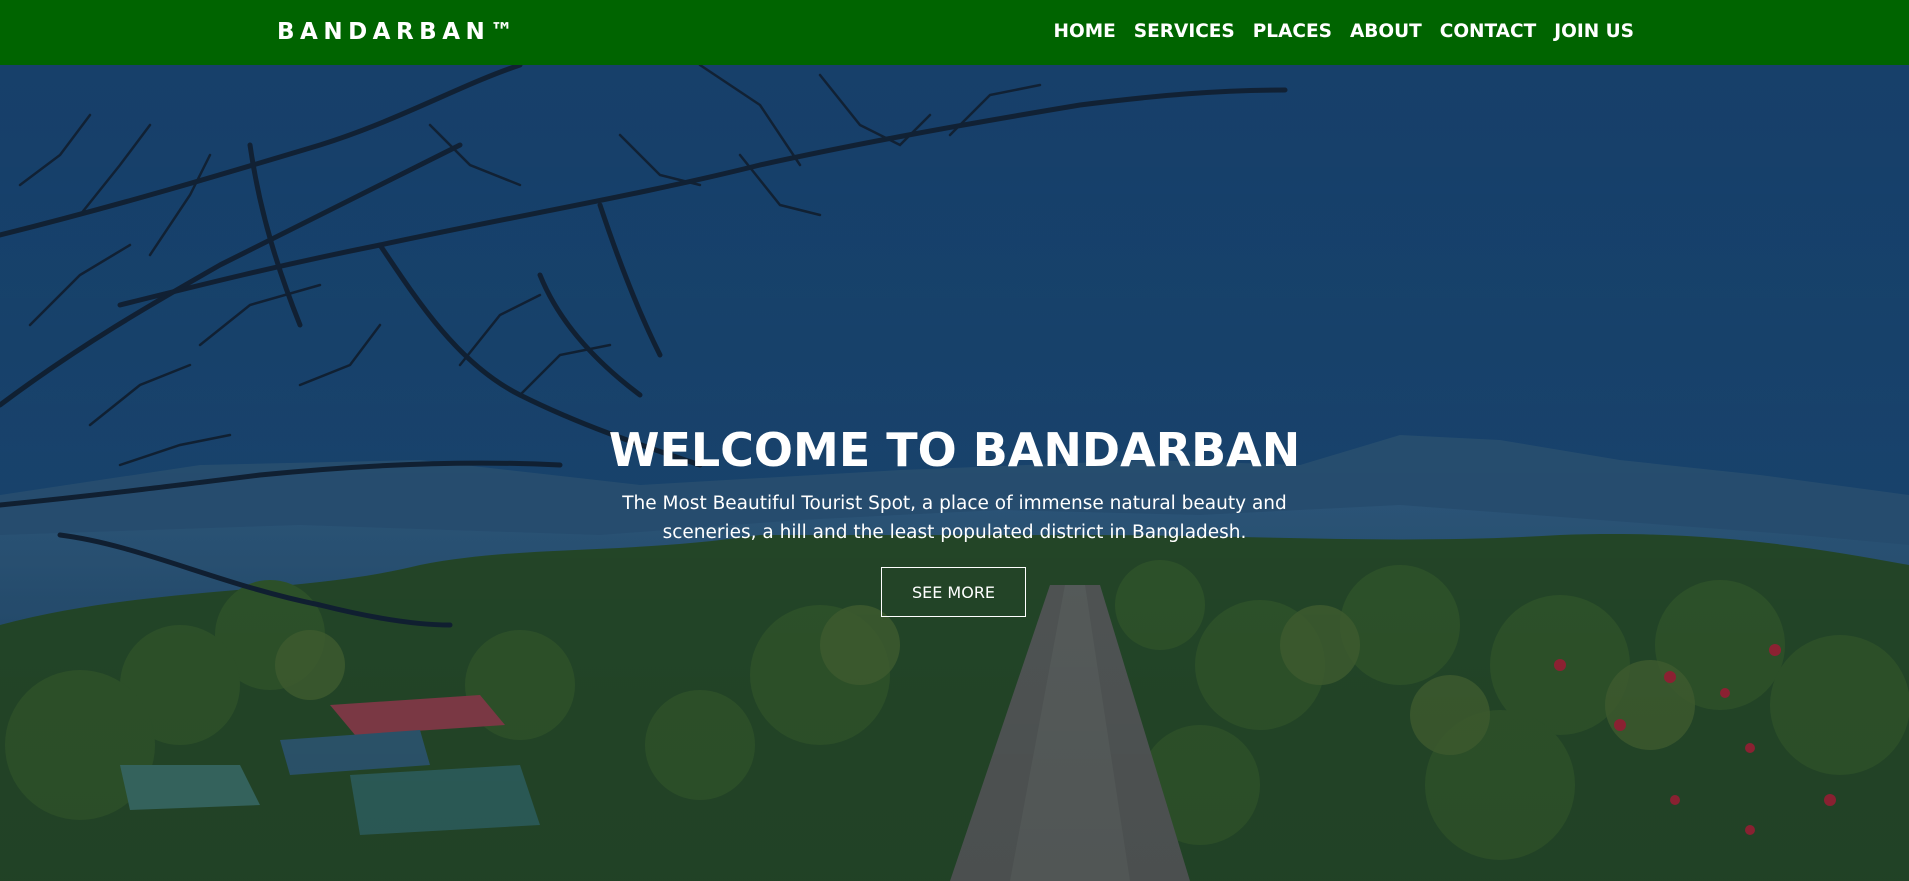  I want to click on nav-item-contact: CONTACT, so click(1488, 31).